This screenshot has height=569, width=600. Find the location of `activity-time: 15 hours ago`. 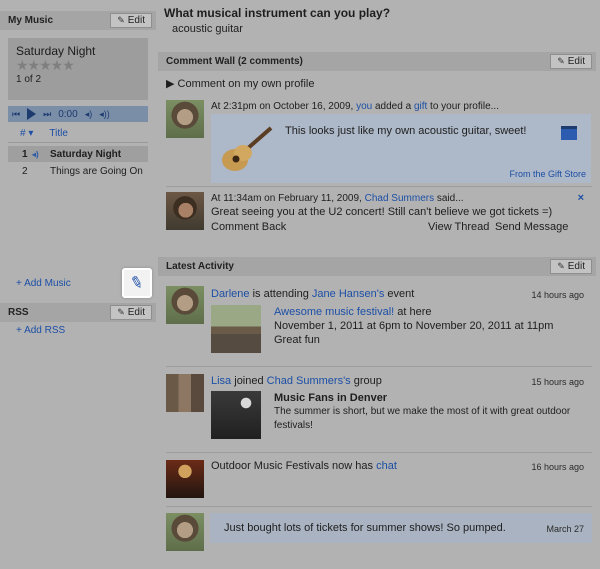

activity-time: 15 hours ago is located at coordinates (557, 382).